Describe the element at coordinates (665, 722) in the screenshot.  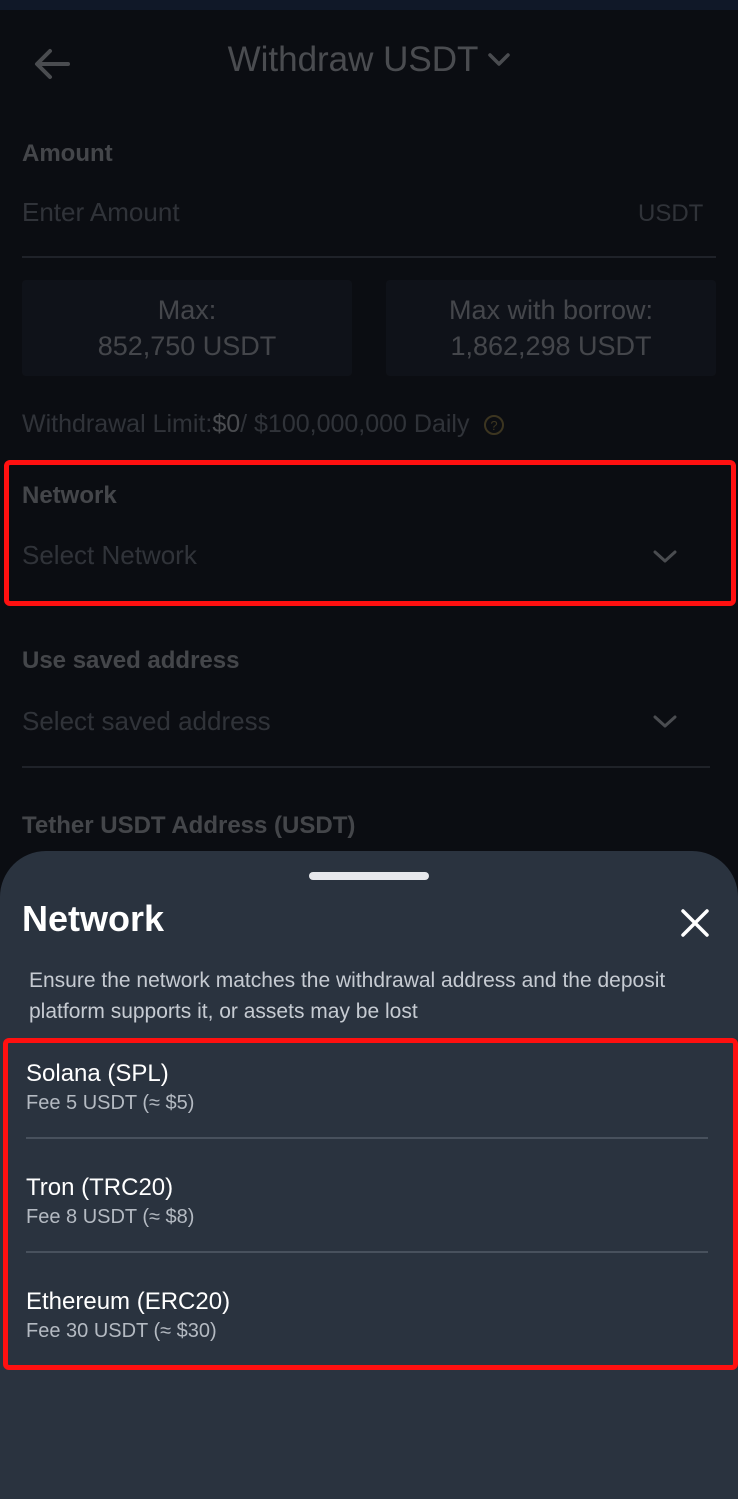
I see `saved-address-chevron-down-icon` at that location.